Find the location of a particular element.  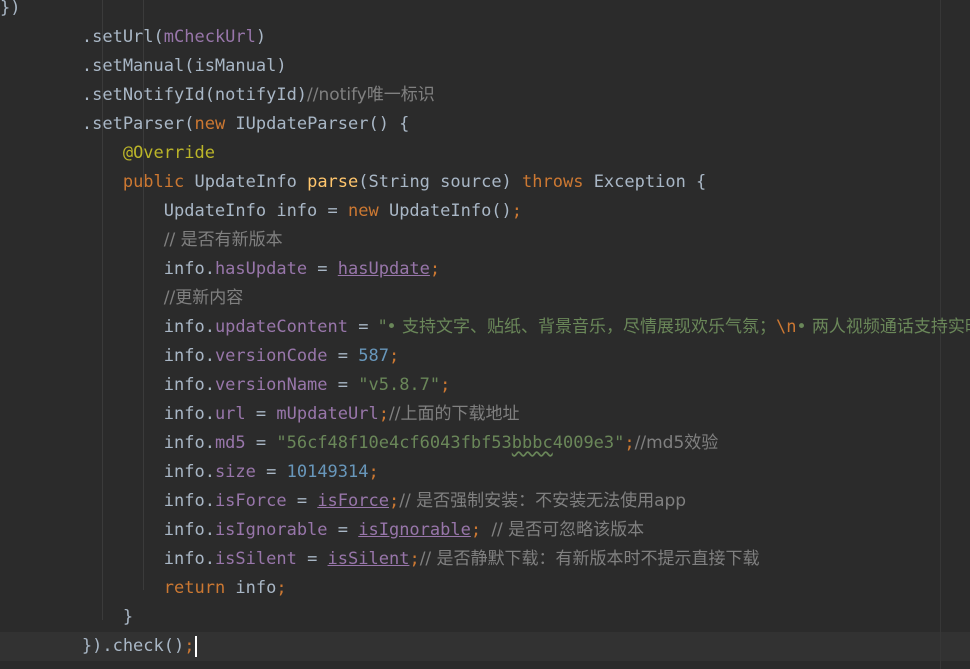

code-token: }).check() is located at coordinates (92, 646).